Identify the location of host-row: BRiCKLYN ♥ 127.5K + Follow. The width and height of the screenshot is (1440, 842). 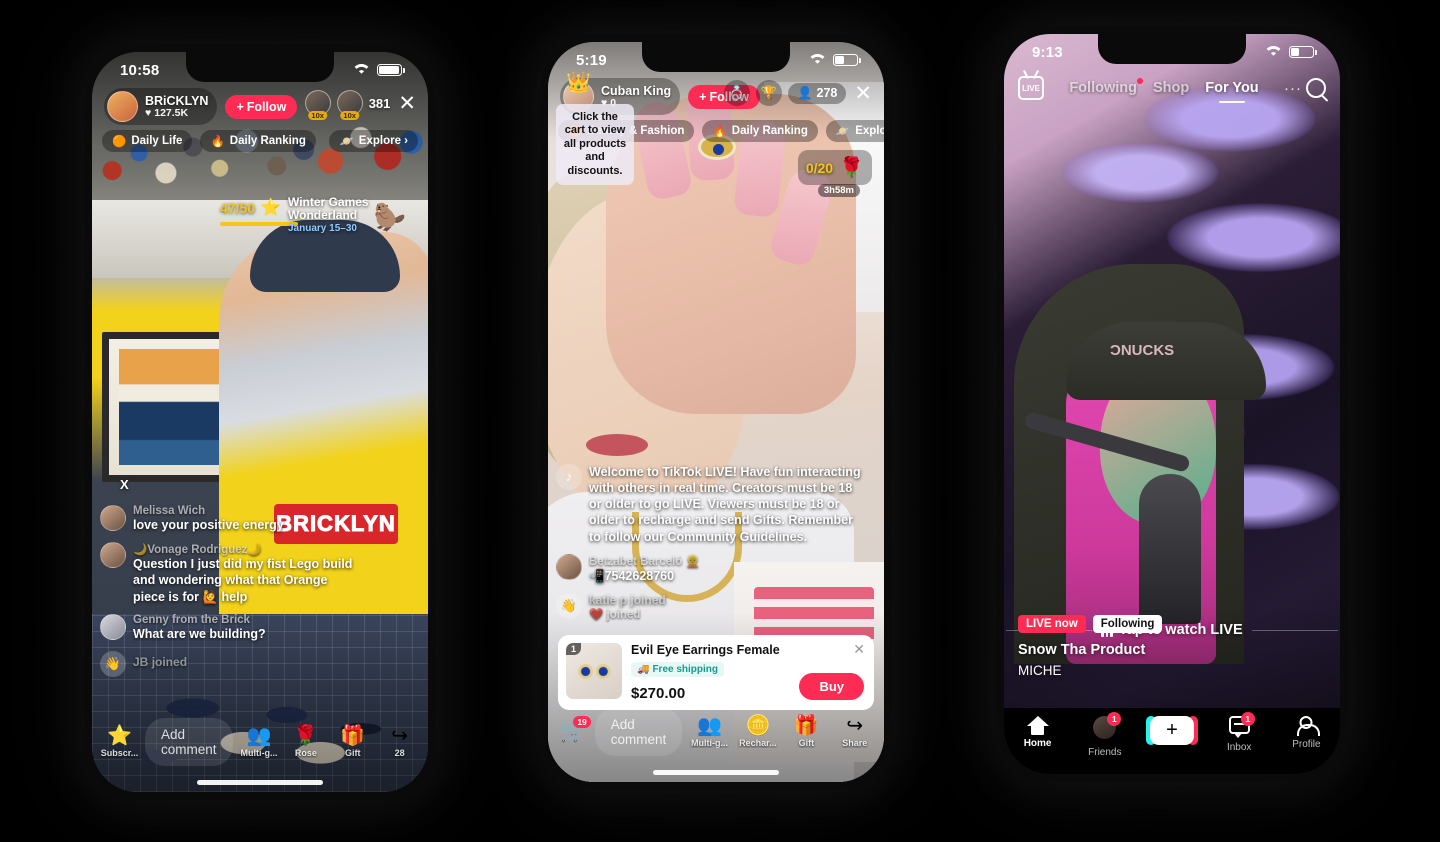
(201, 106).